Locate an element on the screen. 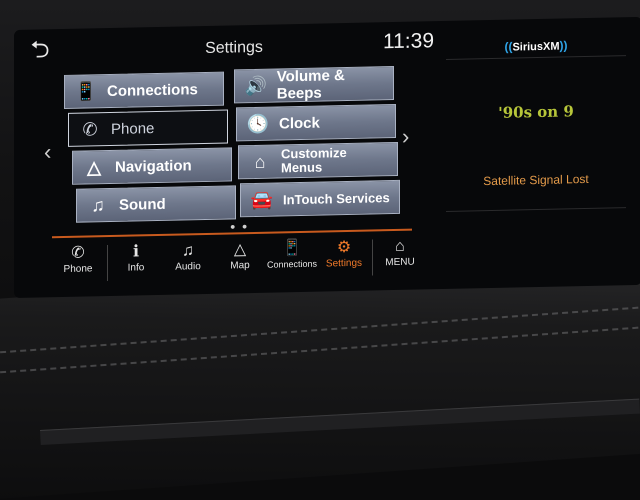 This screenshot has height=500, width=640. nav-connections: 📱 Connections is located at coordinates (292, 254).